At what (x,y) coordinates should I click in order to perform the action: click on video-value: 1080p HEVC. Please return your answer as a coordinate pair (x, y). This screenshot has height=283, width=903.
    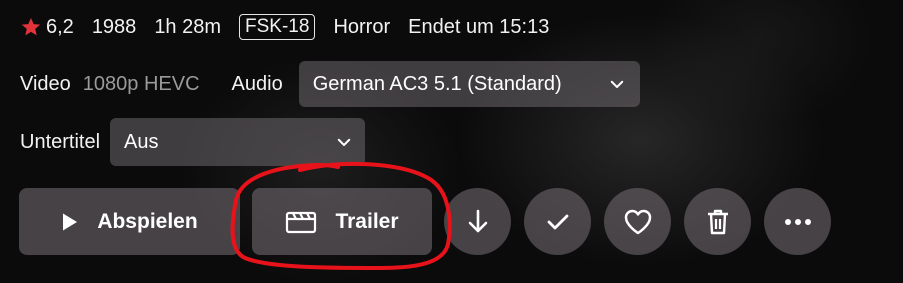
    Looking at the image, I should click on (141, 83).